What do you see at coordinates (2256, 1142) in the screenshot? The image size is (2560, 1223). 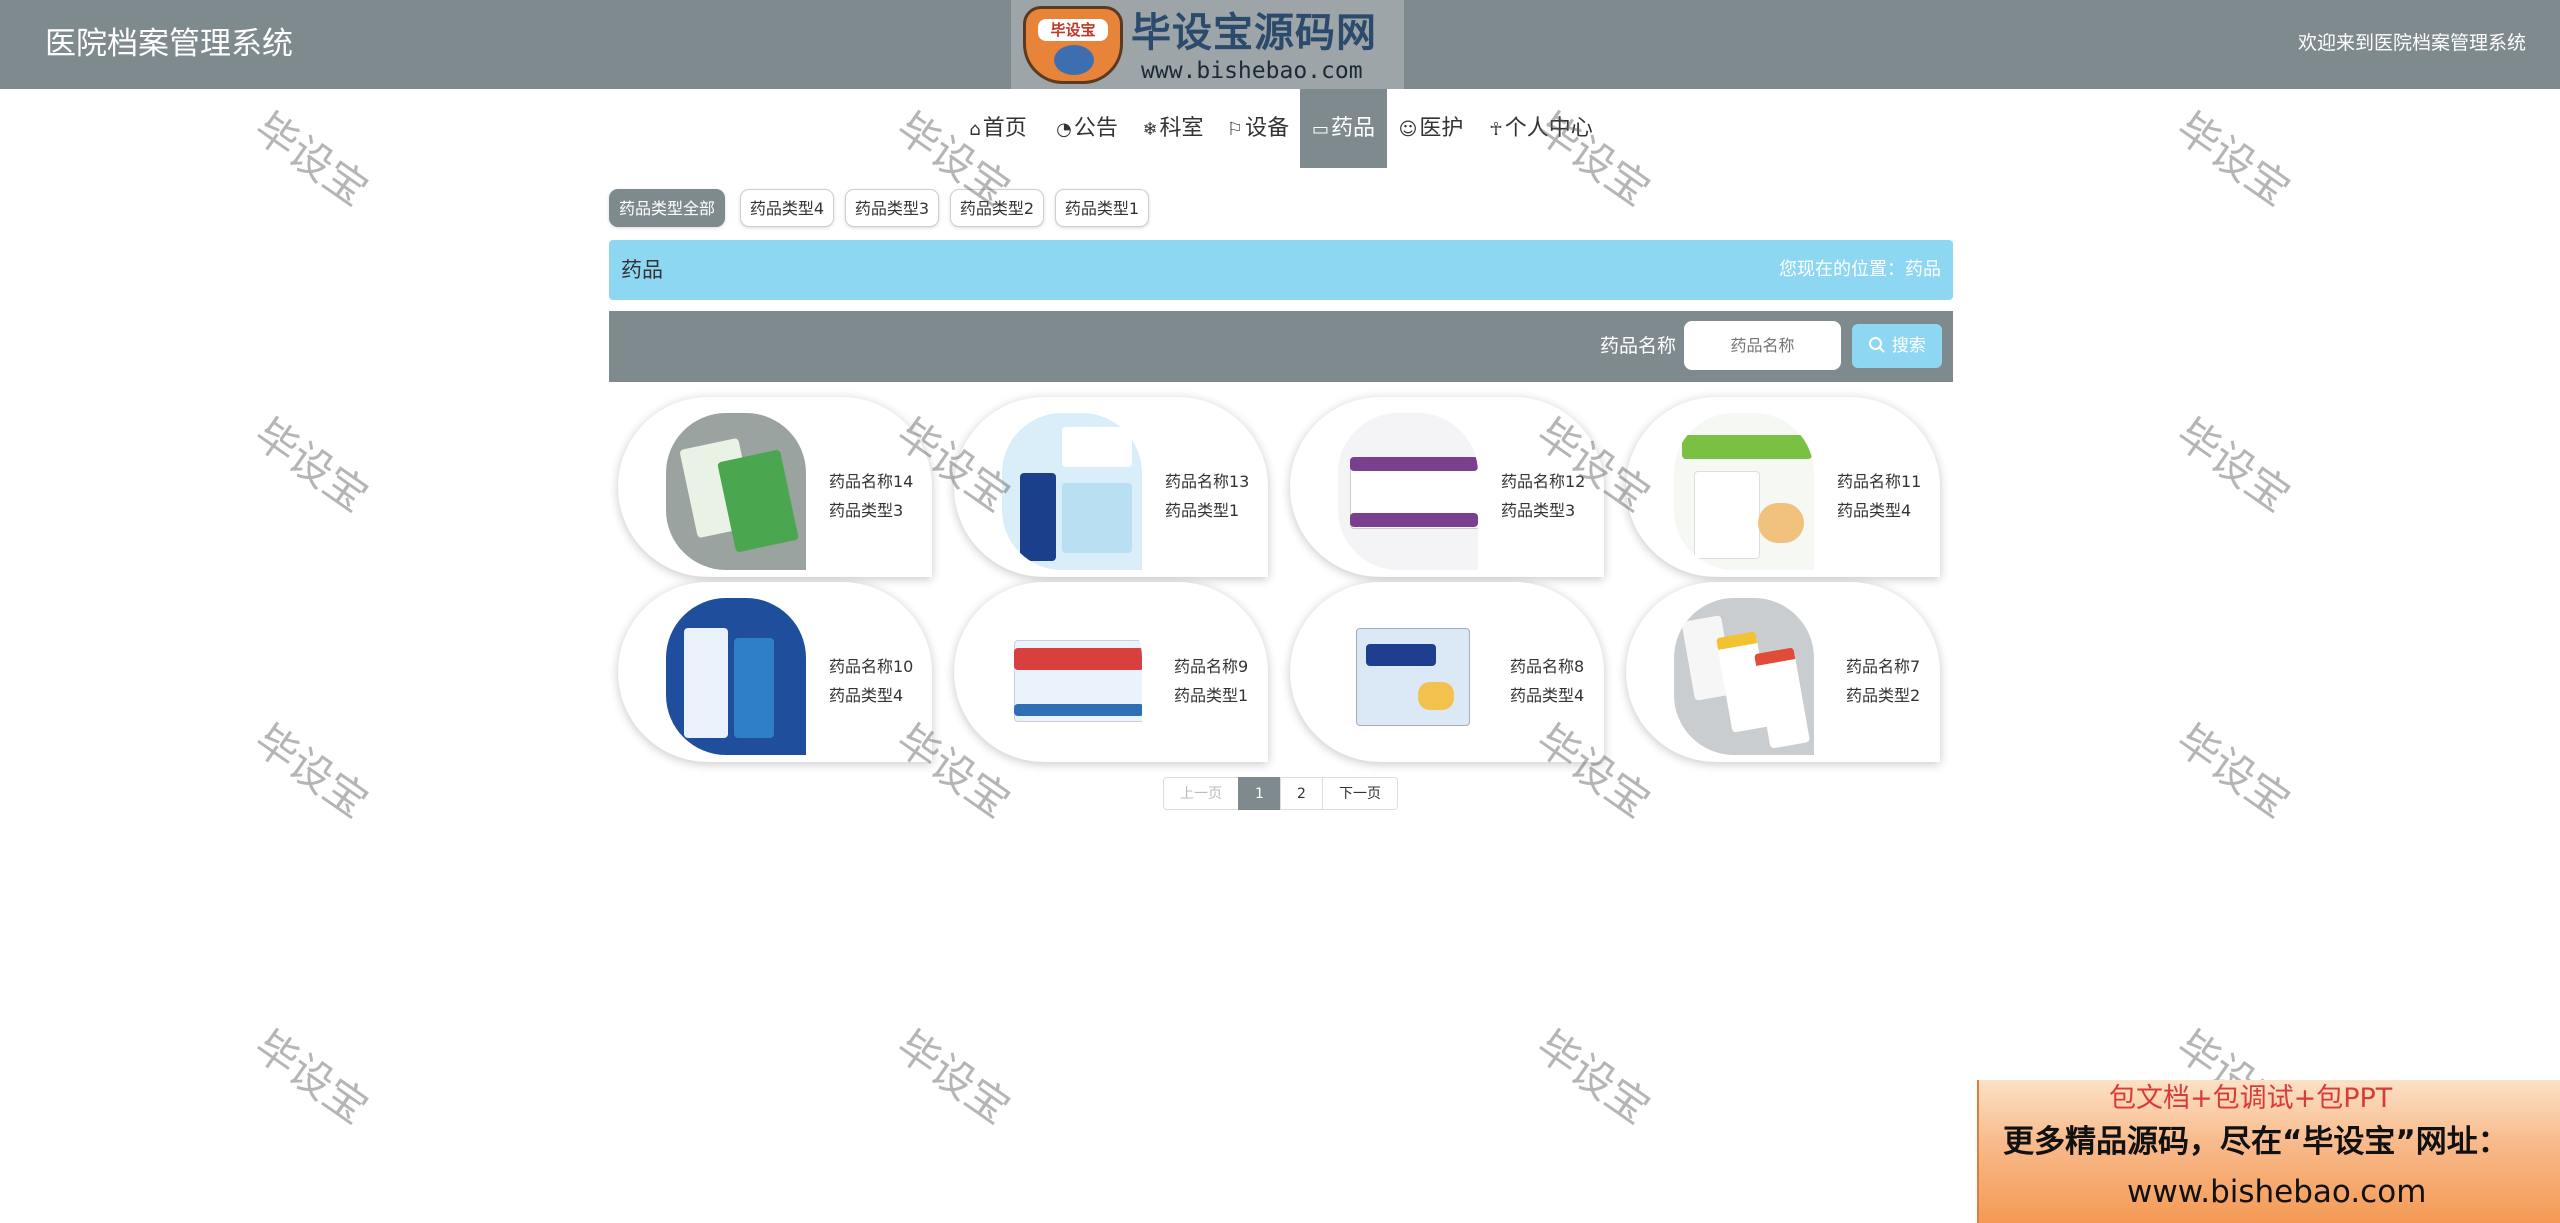 I see `ad-line-2: 更多精品源码，尽在“毕设宝”网址：` at bounding box center [2256, 1142].